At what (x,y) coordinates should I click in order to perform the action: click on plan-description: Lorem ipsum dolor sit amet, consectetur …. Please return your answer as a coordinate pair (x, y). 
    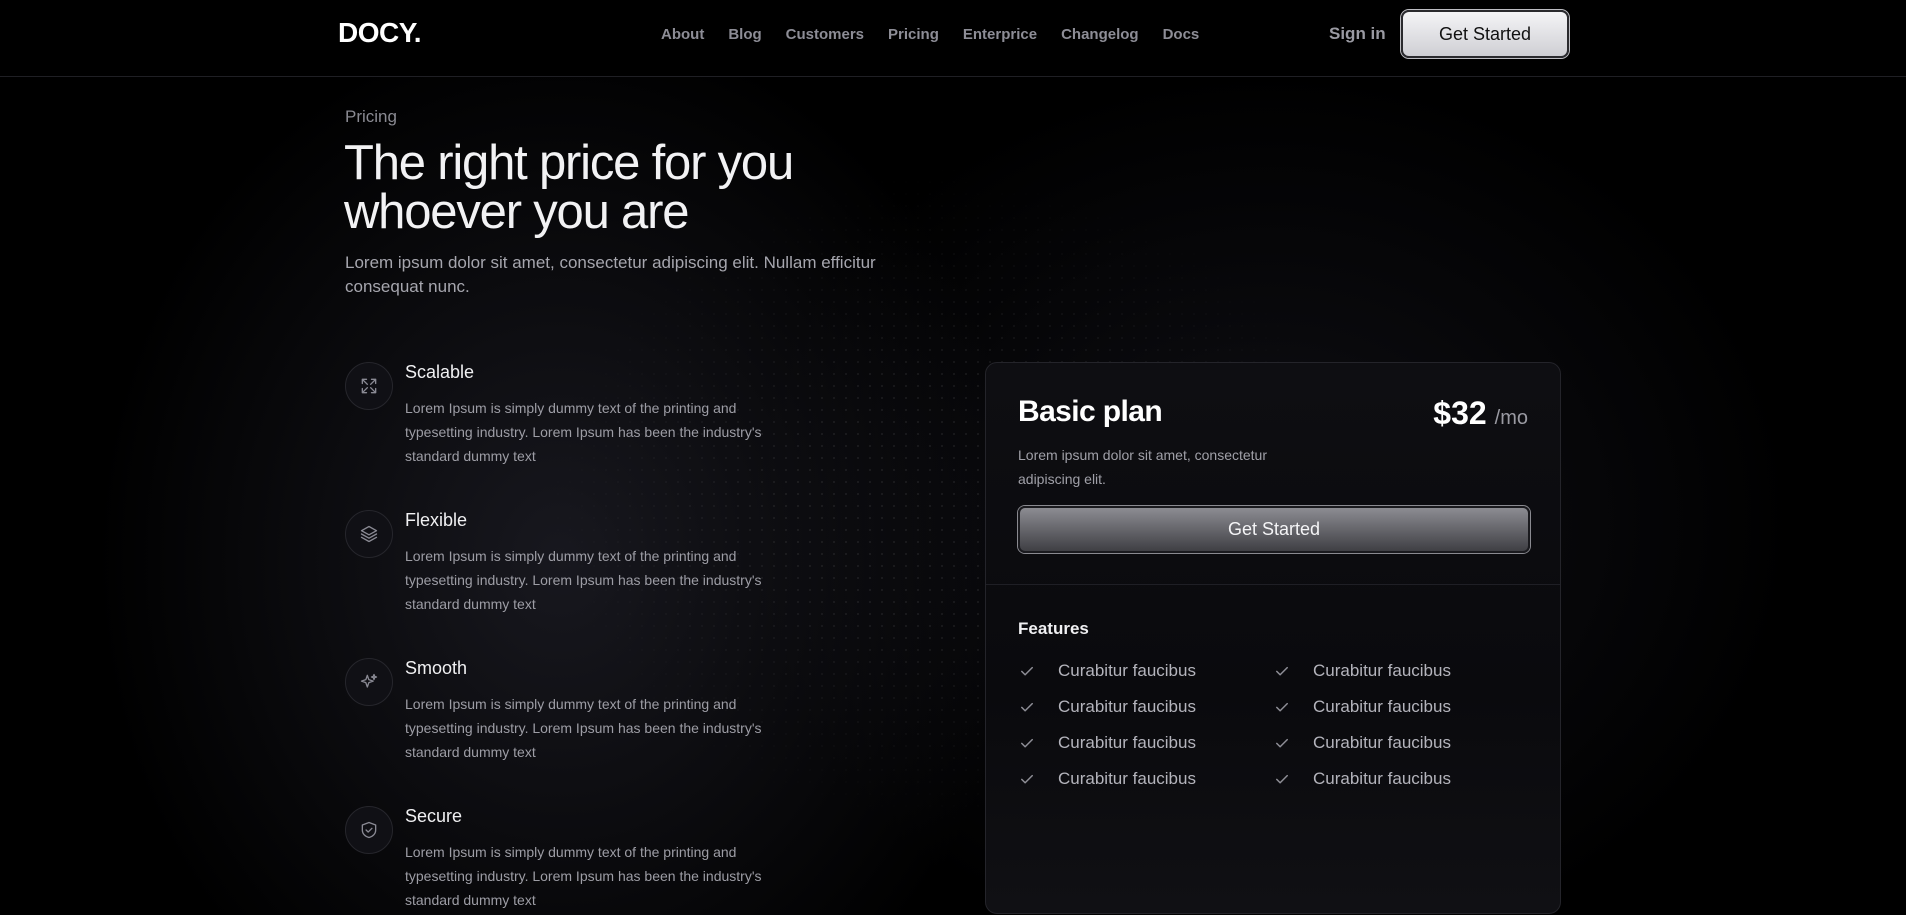
    Looking at the image, I should click on (1142, 467).